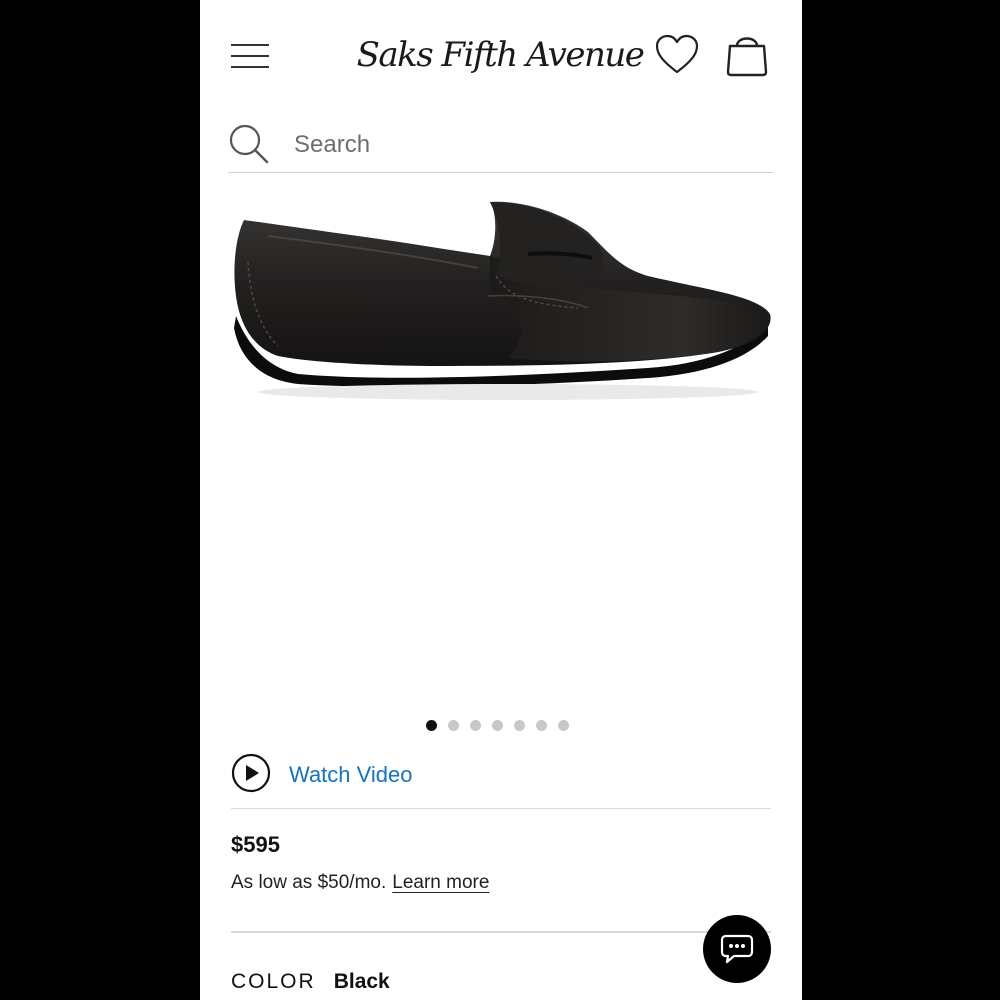 This screenshot has height=1000, width=1000. What do you see at coordinates (249, 144) in the screenshot?
I see `search-icon` at bounding box center [249, 144].